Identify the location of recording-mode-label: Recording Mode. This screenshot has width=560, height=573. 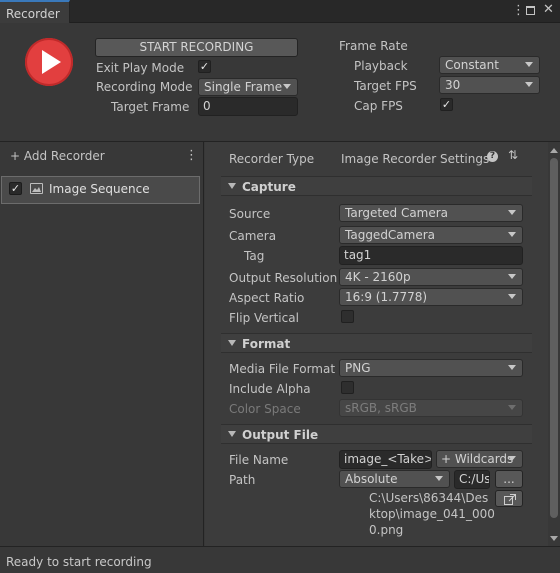
(144, 87).